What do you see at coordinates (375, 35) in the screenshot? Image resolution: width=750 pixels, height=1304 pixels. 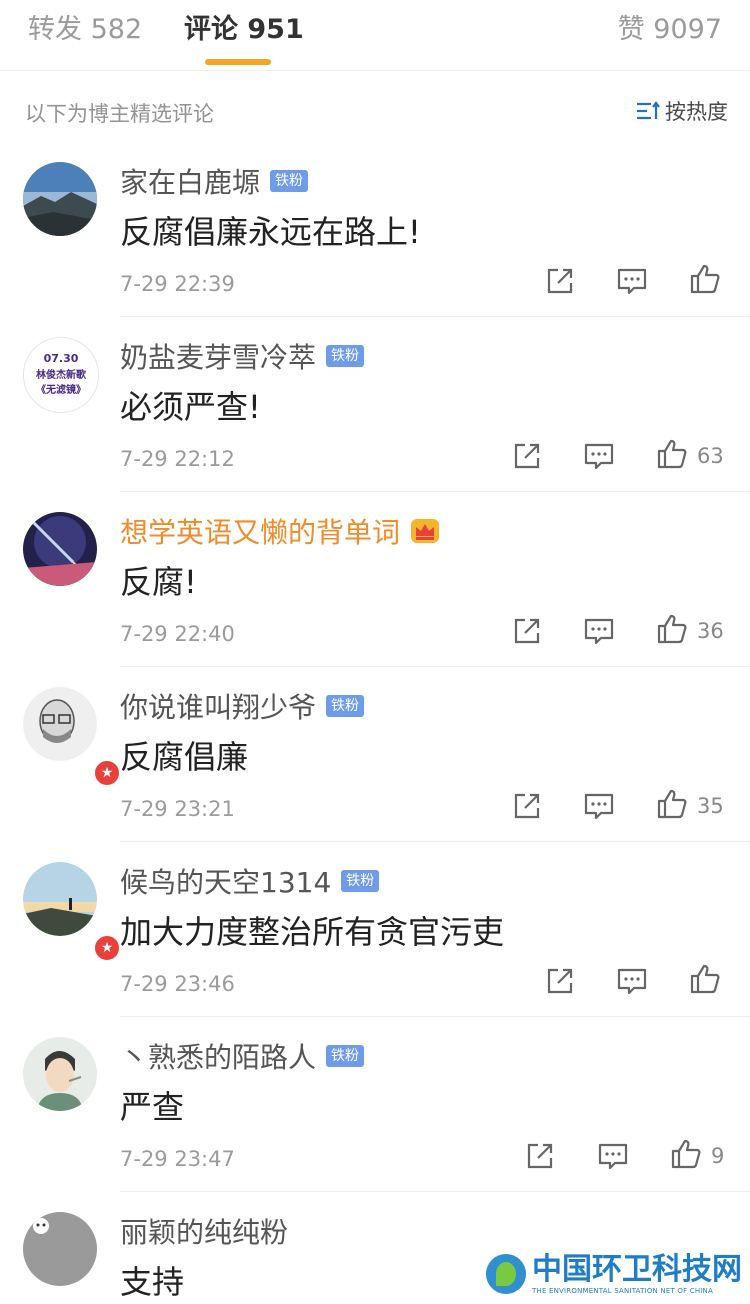 I see `comment-tabs: 转发 582 评论 951 赞 9097` at bounding box center [375, 35].